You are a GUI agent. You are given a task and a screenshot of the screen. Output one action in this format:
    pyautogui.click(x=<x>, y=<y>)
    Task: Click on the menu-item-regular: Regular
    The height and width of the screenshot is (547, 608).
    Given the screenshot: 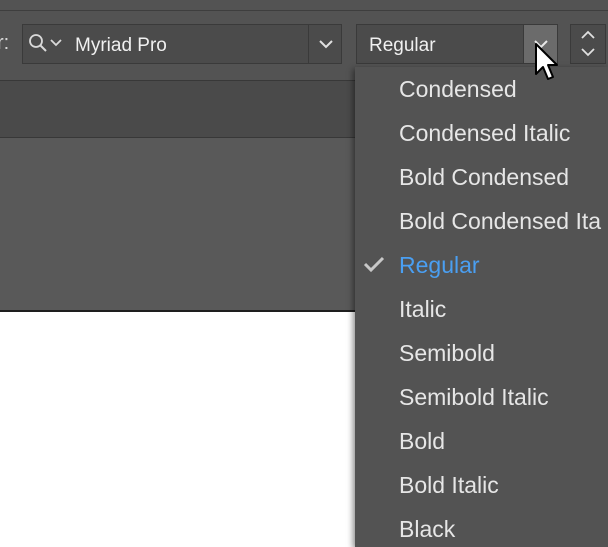 What is the action you would take?
    pyautogui.click(x=481, y=265)
    